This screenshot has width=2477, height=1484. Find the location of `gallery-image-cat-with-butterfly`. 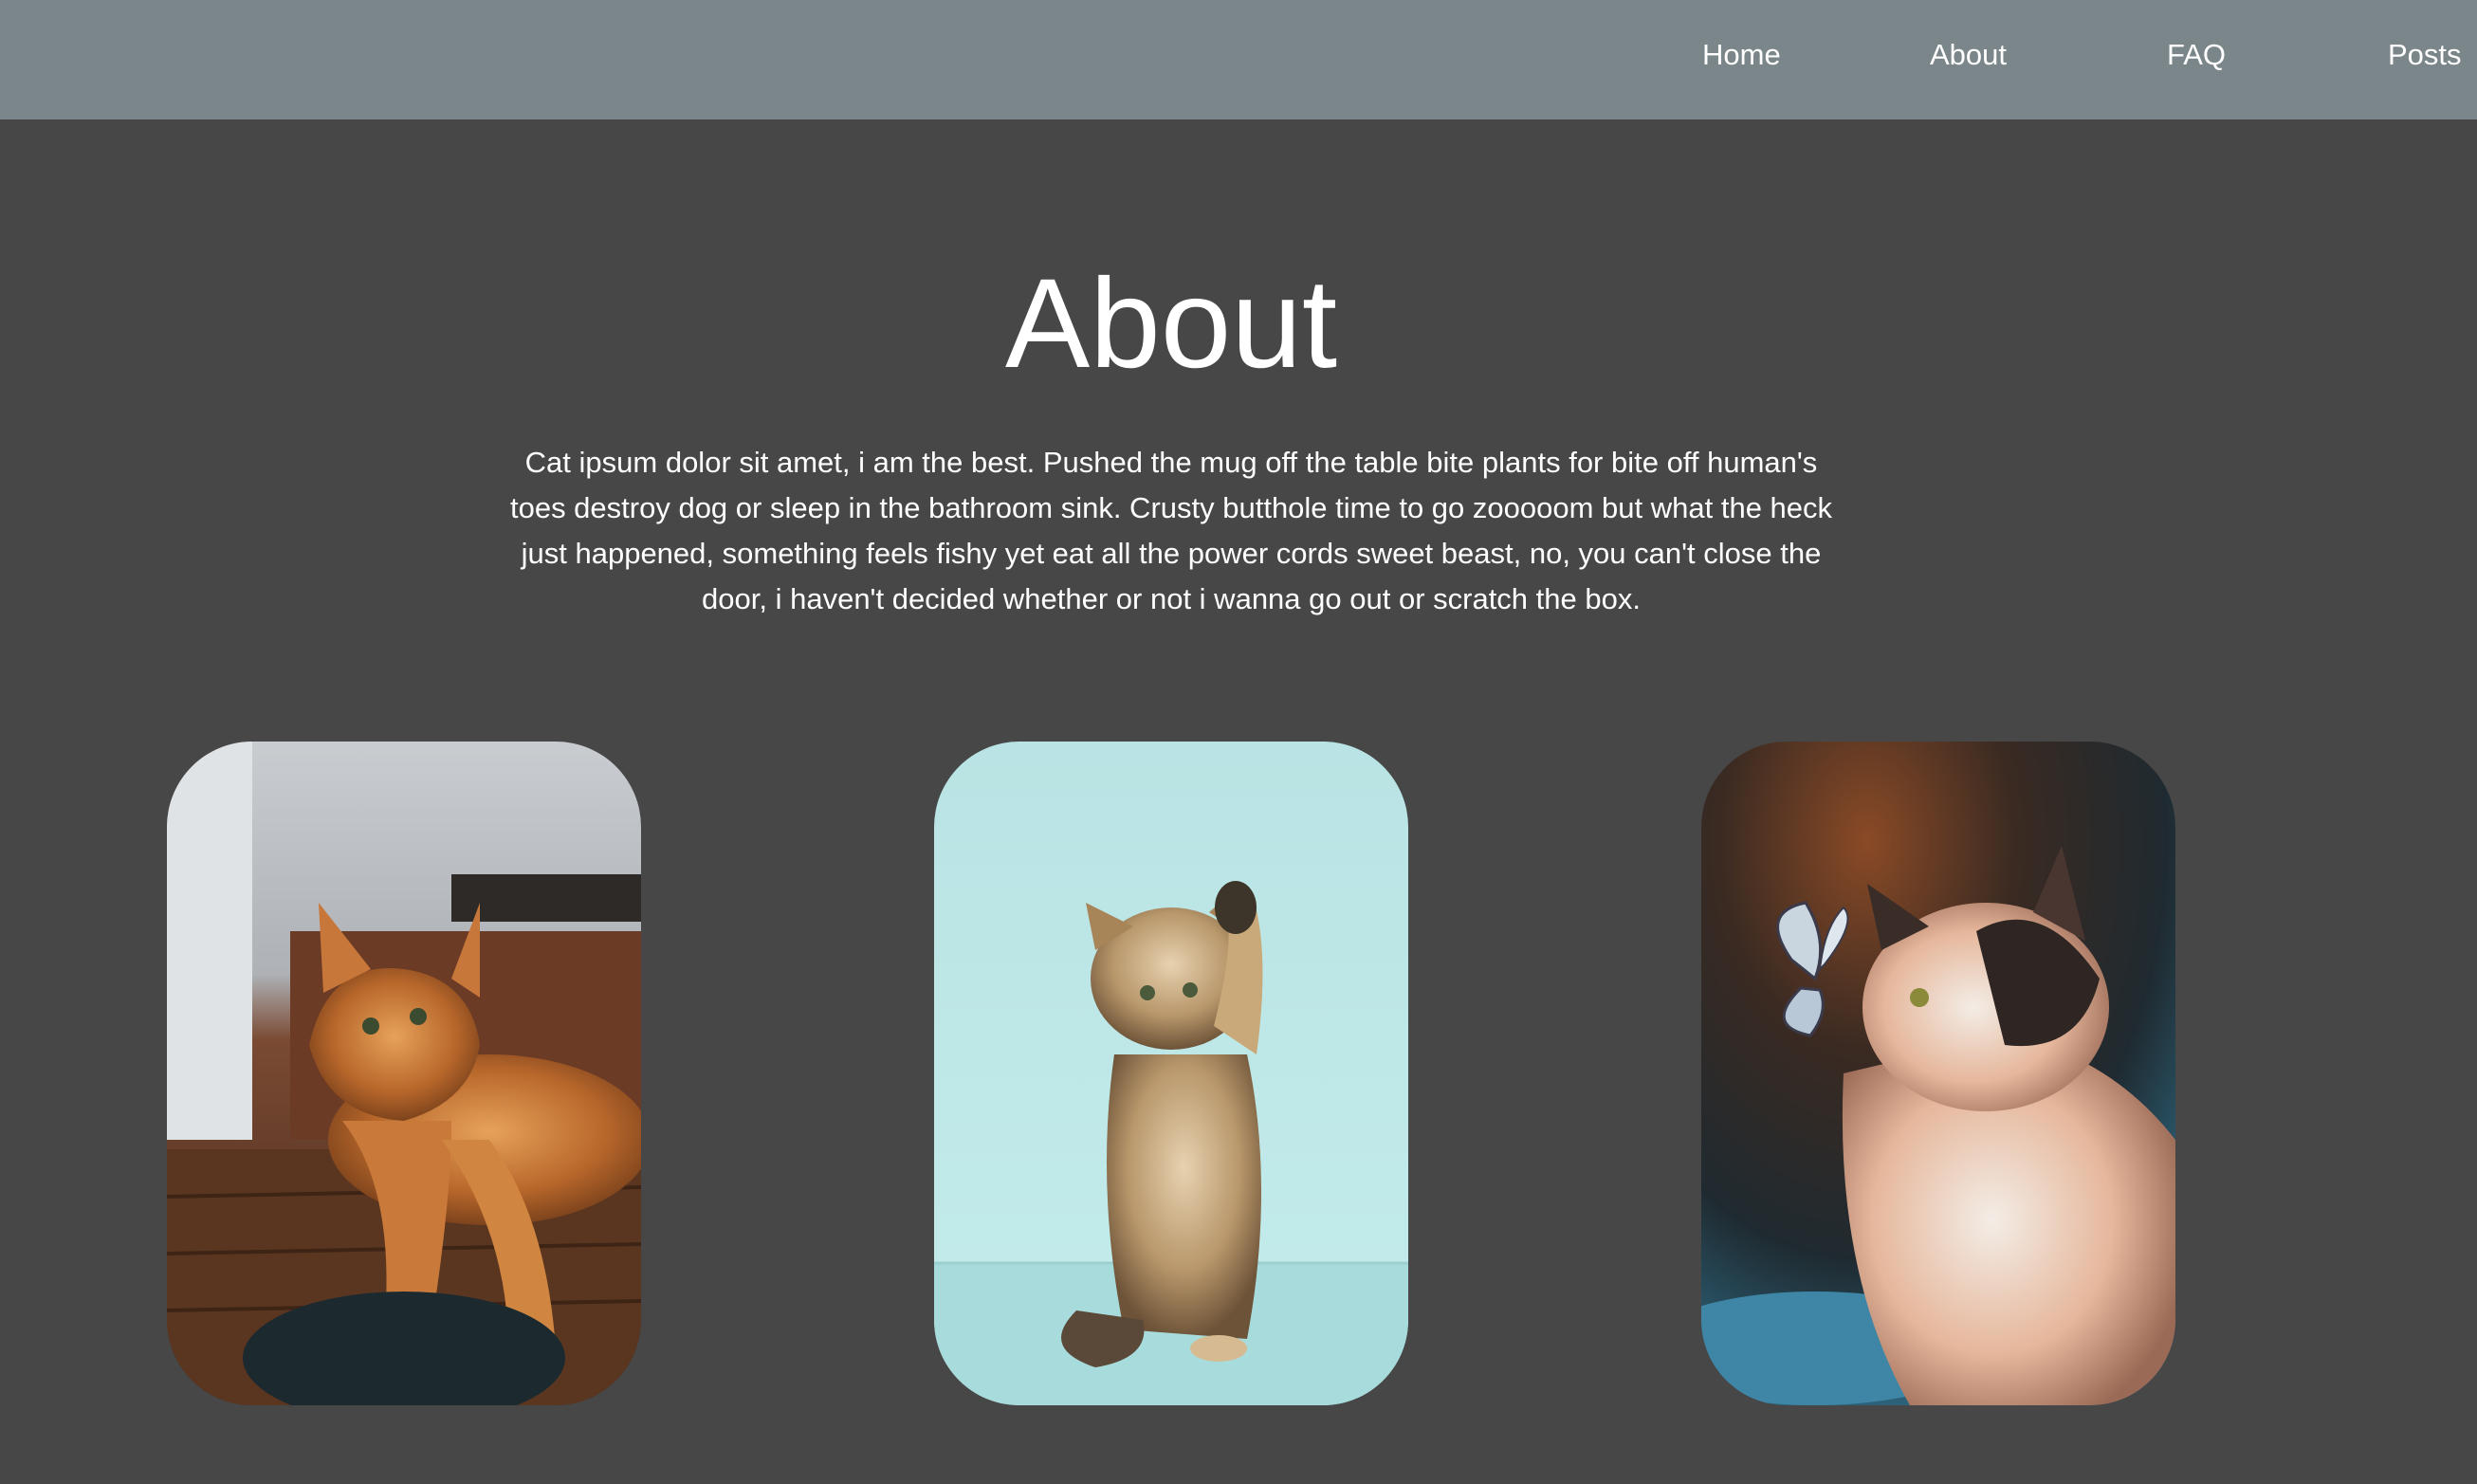

gallery-image-cat-with-butterfly is located at coordinates (1938, 1073).